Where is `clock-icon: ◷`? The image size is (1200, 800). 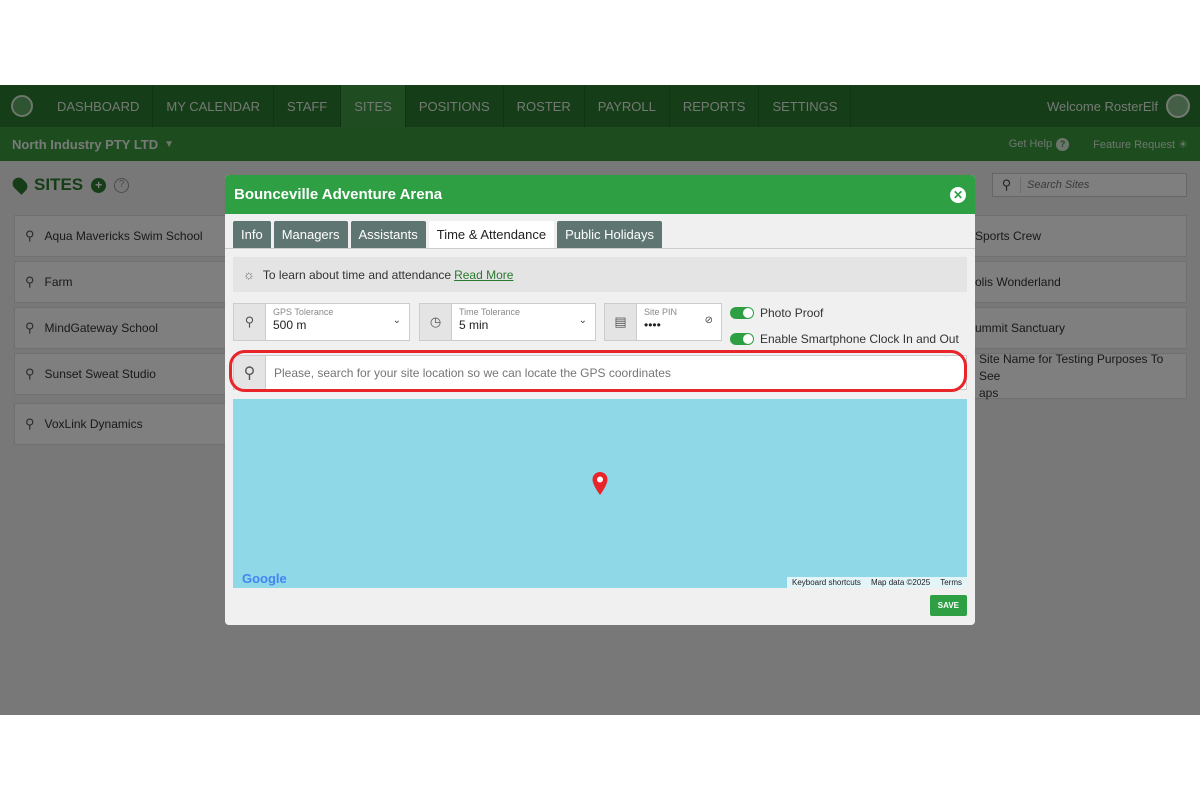
clock-icon: ◷ is located at coordinates (436, 322).